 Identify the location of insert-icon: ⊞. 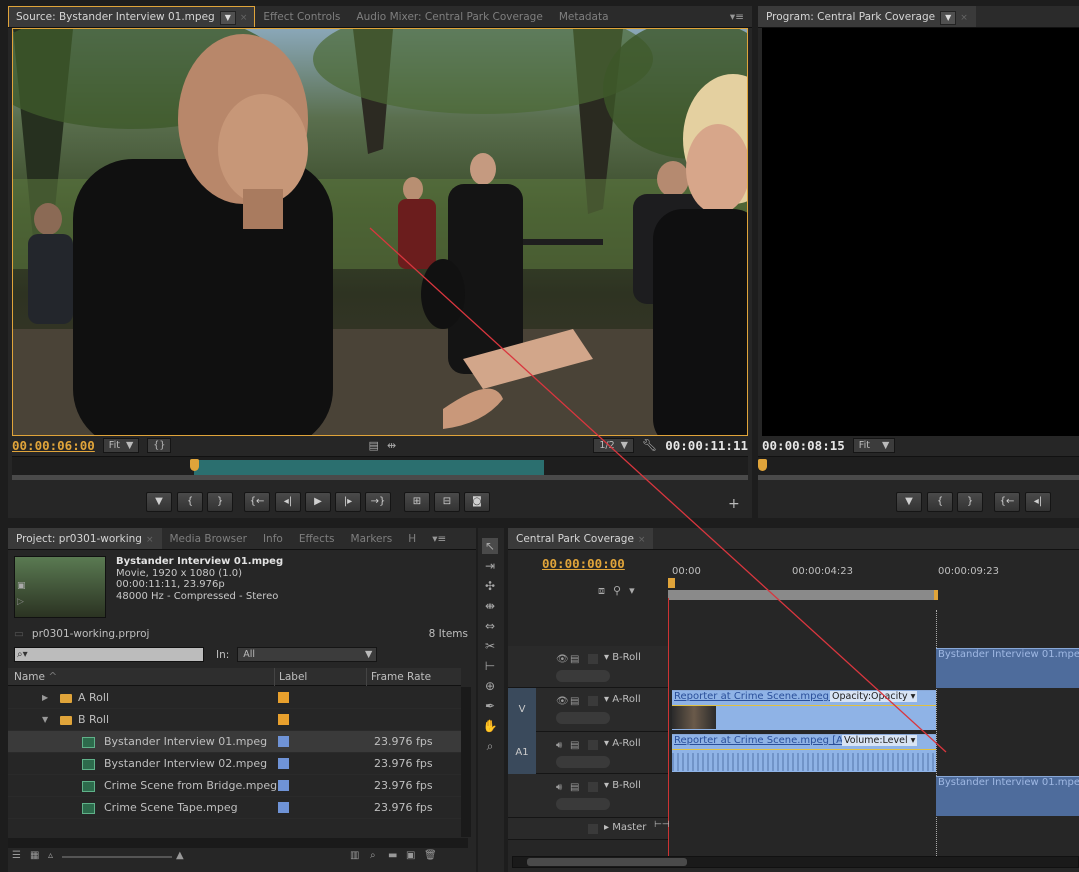
(417, 502).